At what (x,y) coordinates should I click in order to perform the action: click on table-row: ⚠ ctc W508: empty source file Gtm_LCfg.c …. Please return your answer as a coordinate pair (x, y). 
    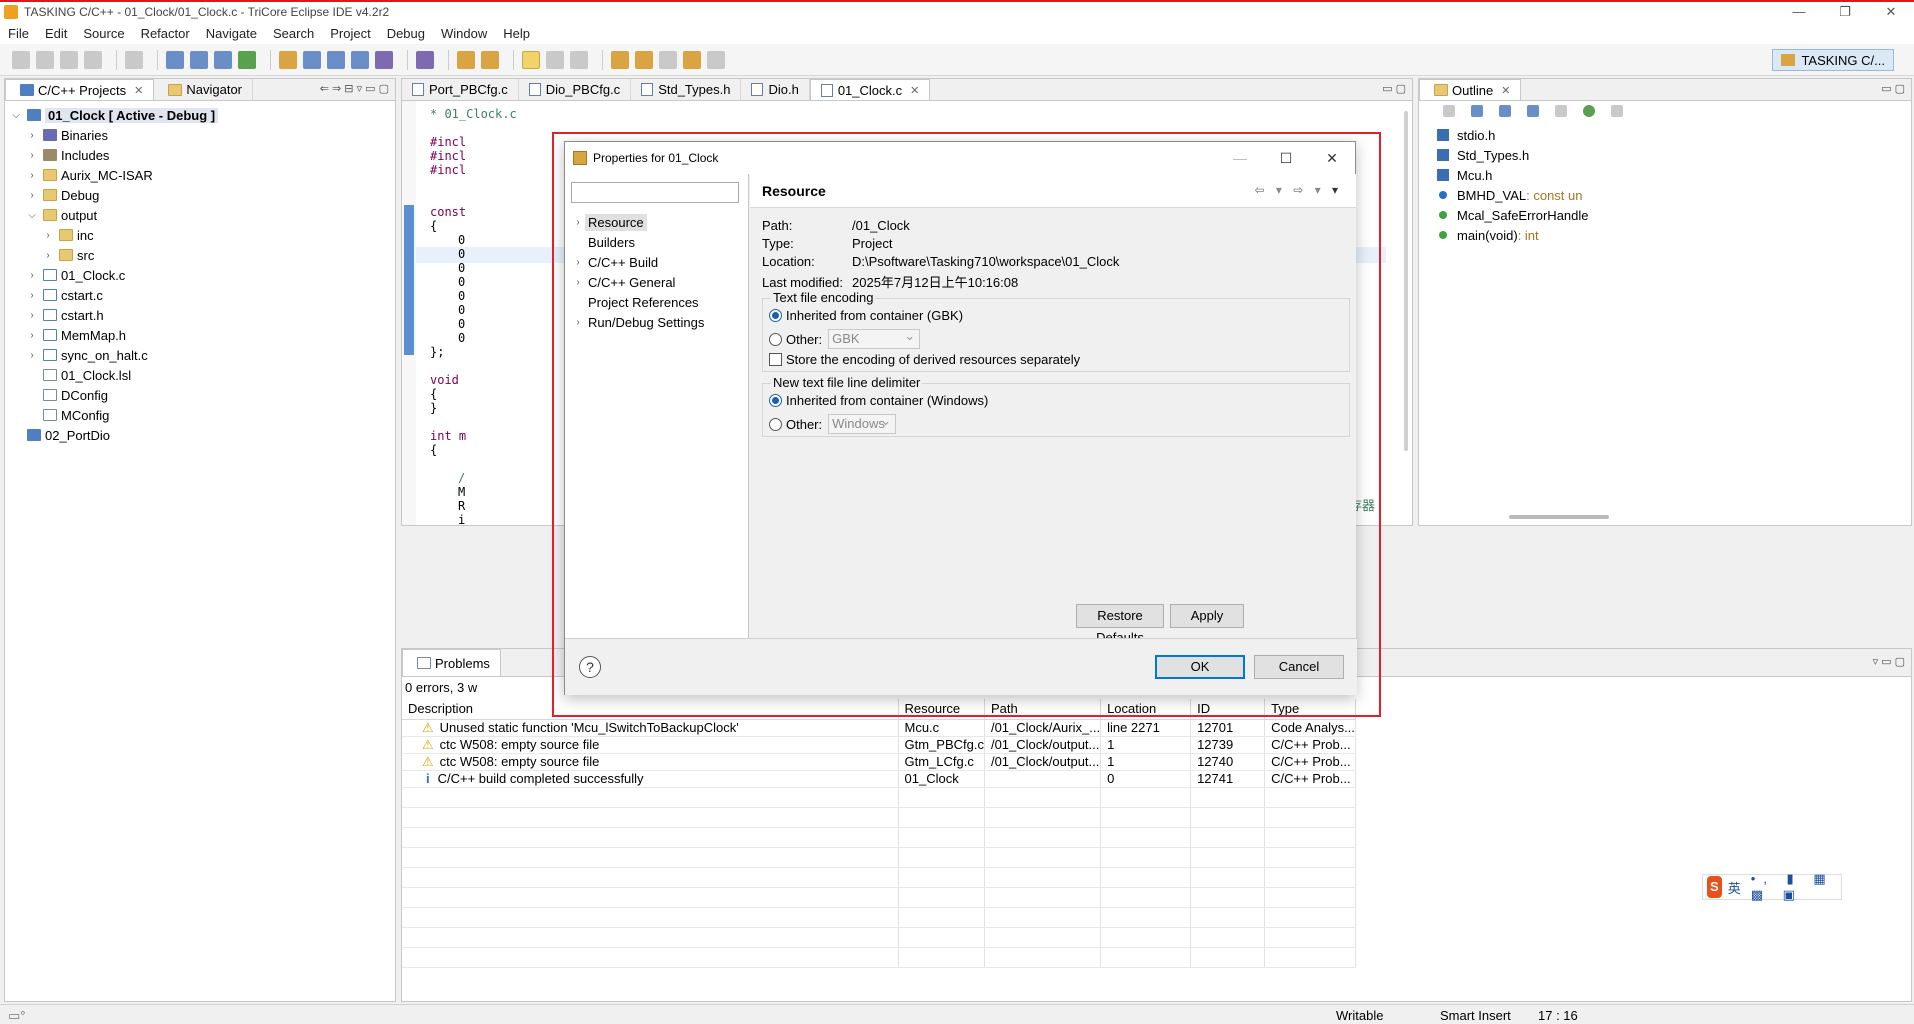
    Looking at the image, I should click on (879, 762).